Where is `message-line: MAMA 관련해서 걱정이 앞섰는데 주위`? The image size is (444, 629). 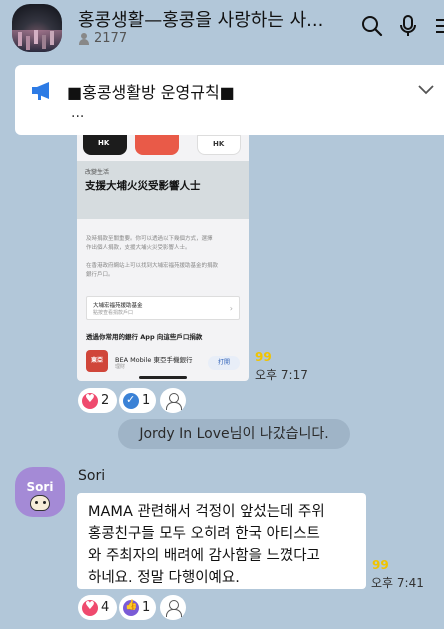
message-line: MAMA 관련해서 걱정이 앞섰는데 주위 is located at coordinates (206, 512).